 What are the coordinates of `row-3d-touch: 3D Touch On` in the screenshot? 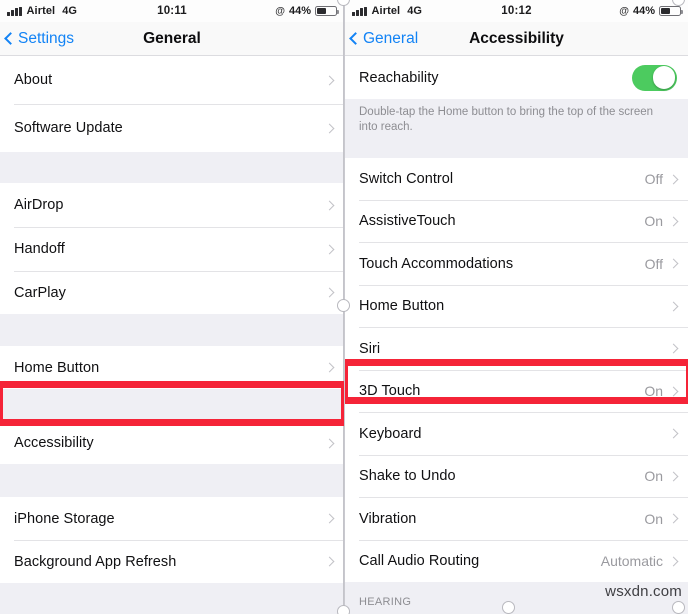 It's located at (516, 391).